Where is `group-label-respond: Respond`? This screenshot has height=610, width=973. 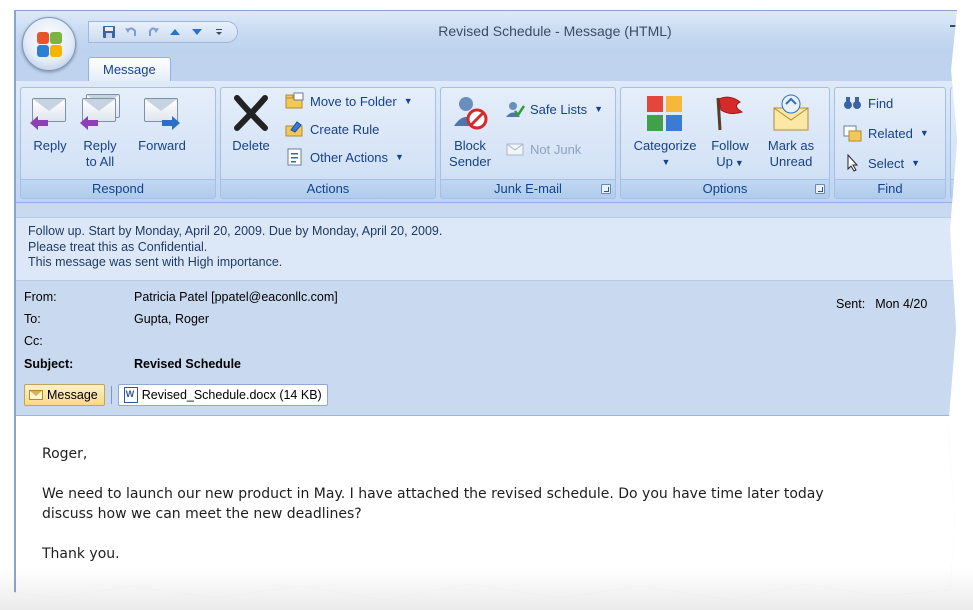
group-label-respond: Respond is located at coordinates (118, 188).